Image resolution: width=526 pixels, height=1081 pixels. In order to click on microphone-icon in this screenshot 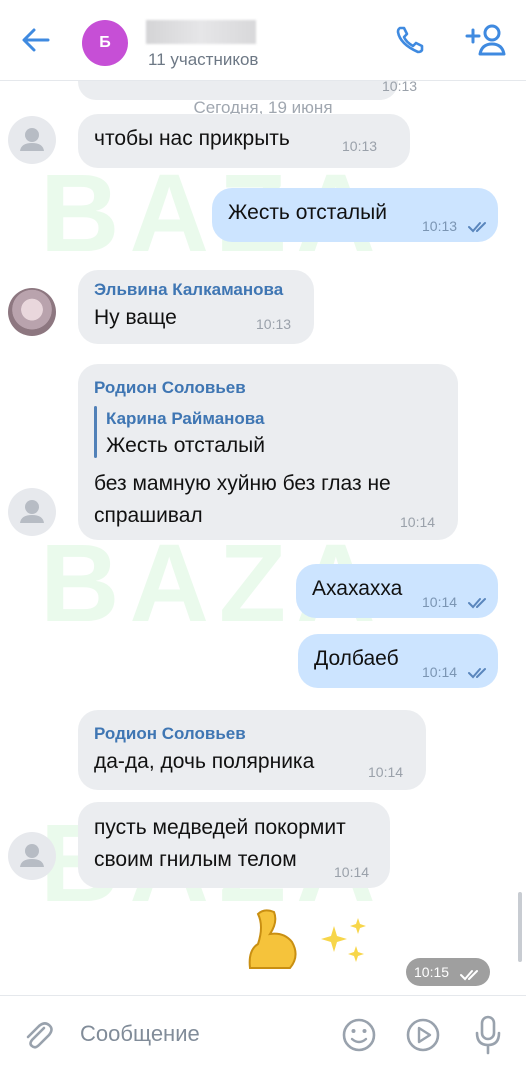, I will do `click(488, 1035)`.